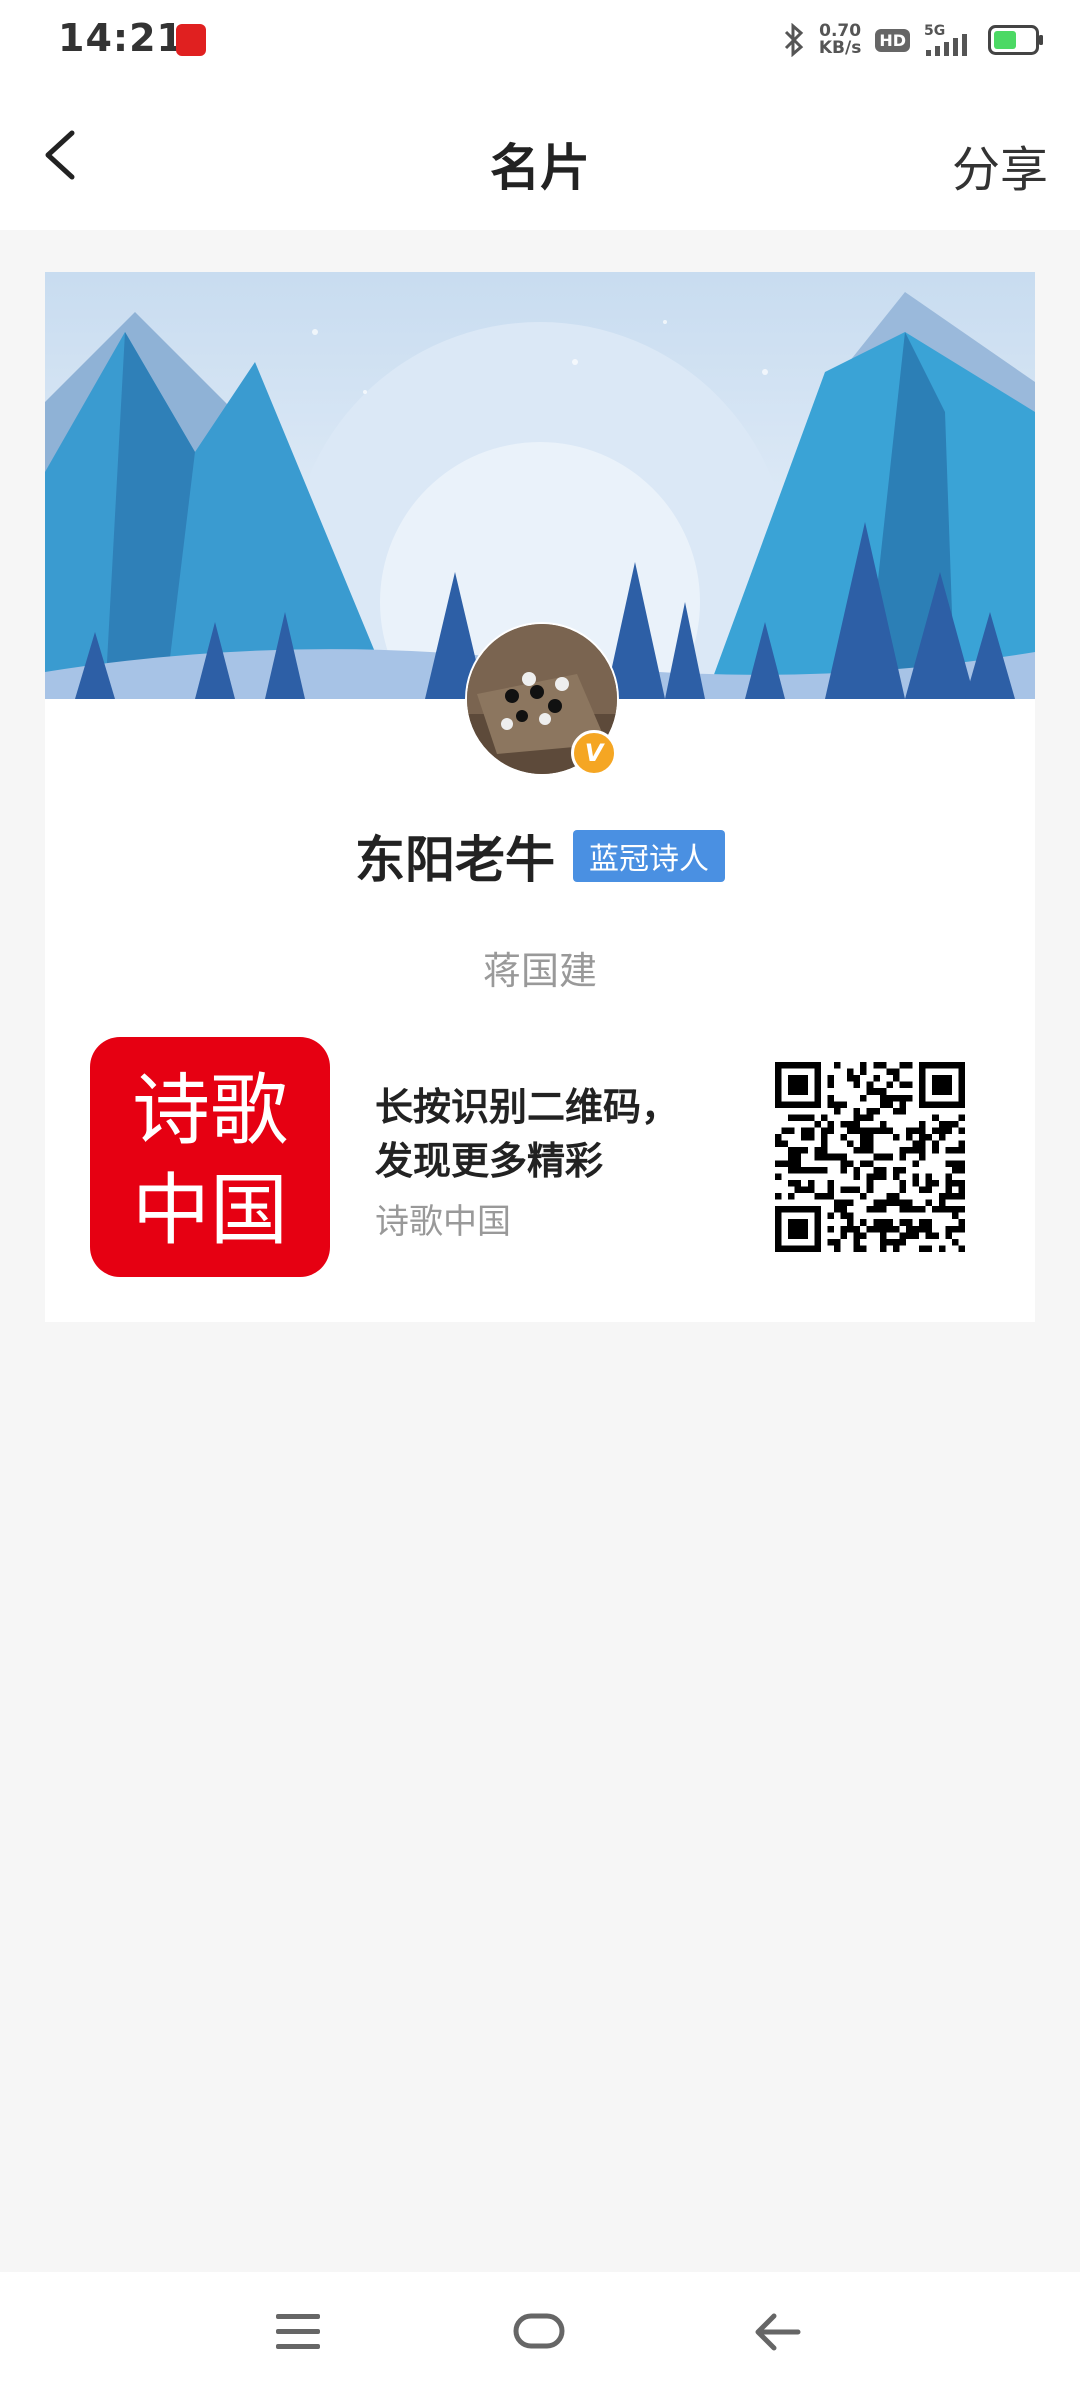 Image resolution: width=1080 pixels, height=2400 pixels. What do you see at coordinates (1016, 40) in the screenshot?
I see `battery-icon` at bounding box center [1016, 40].